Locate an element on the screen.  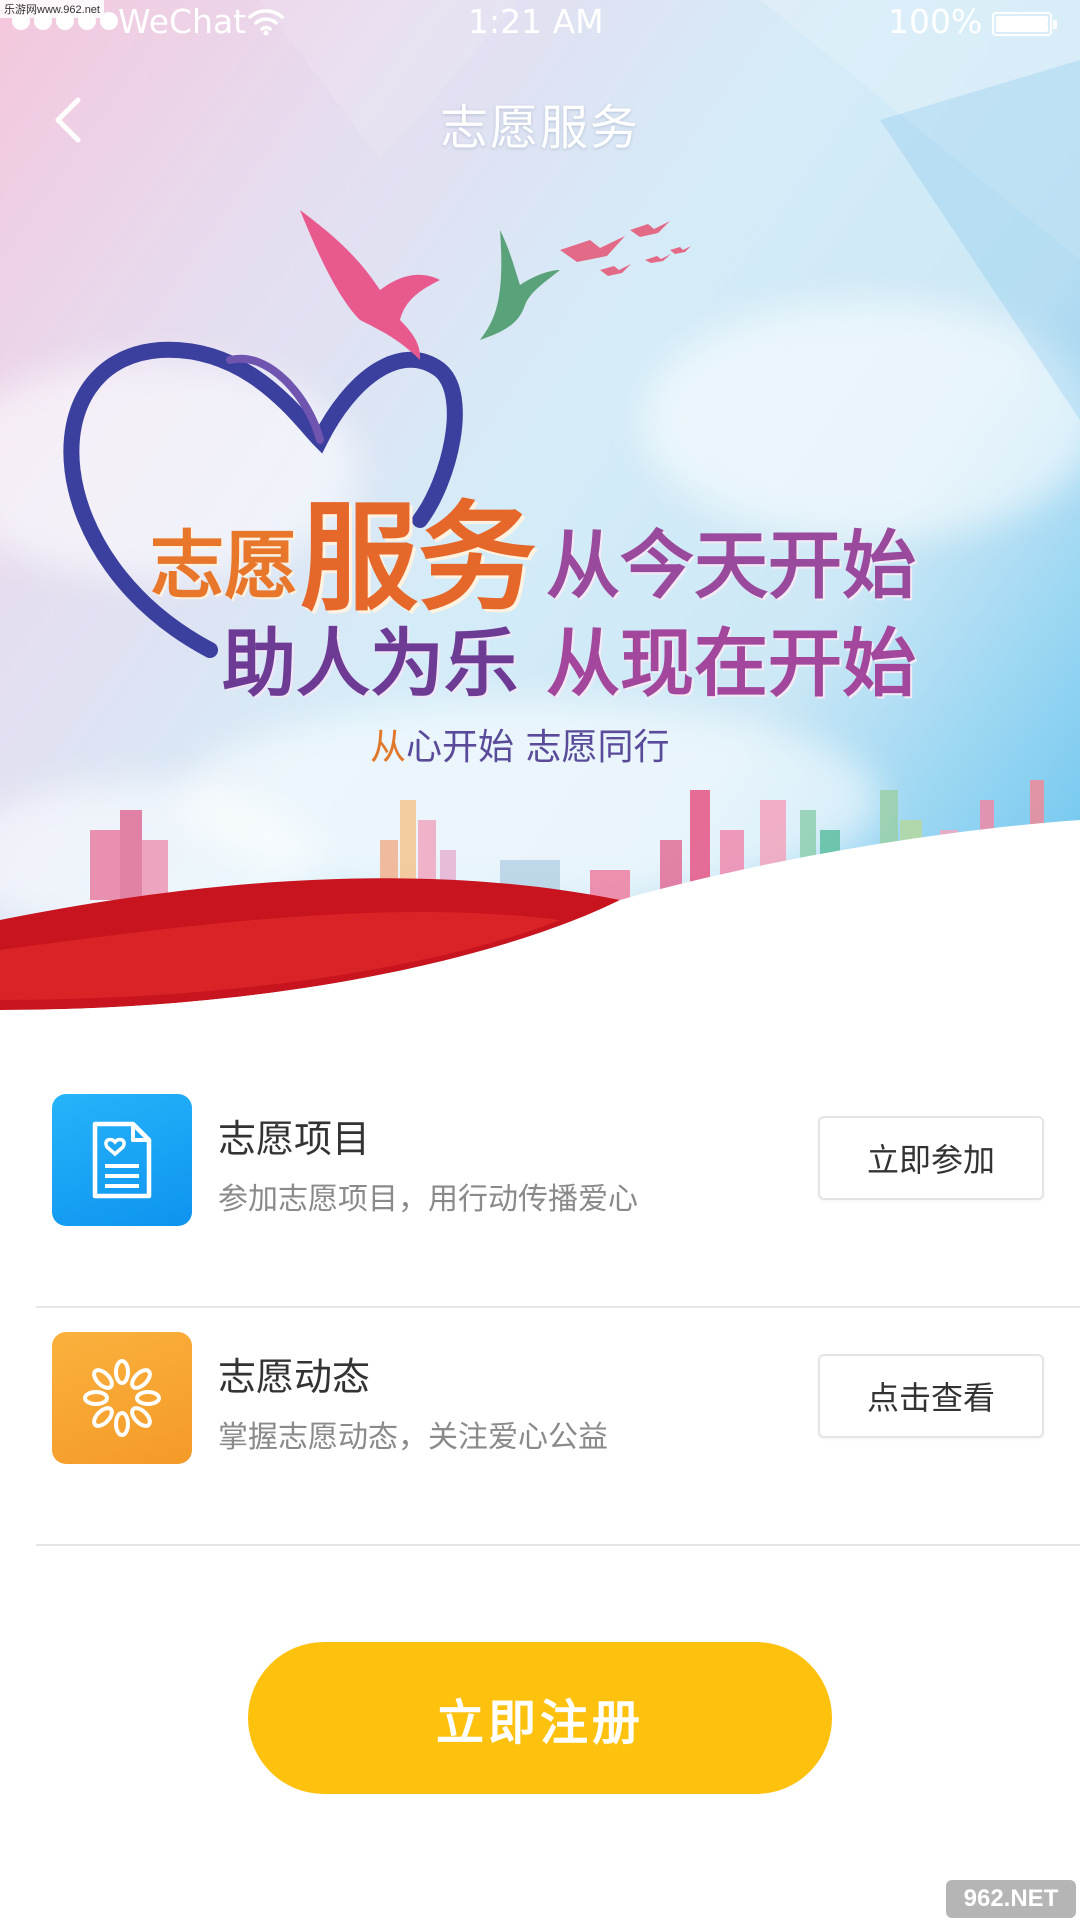
carrier-name: WeChat is located at coordinates (182, 21).